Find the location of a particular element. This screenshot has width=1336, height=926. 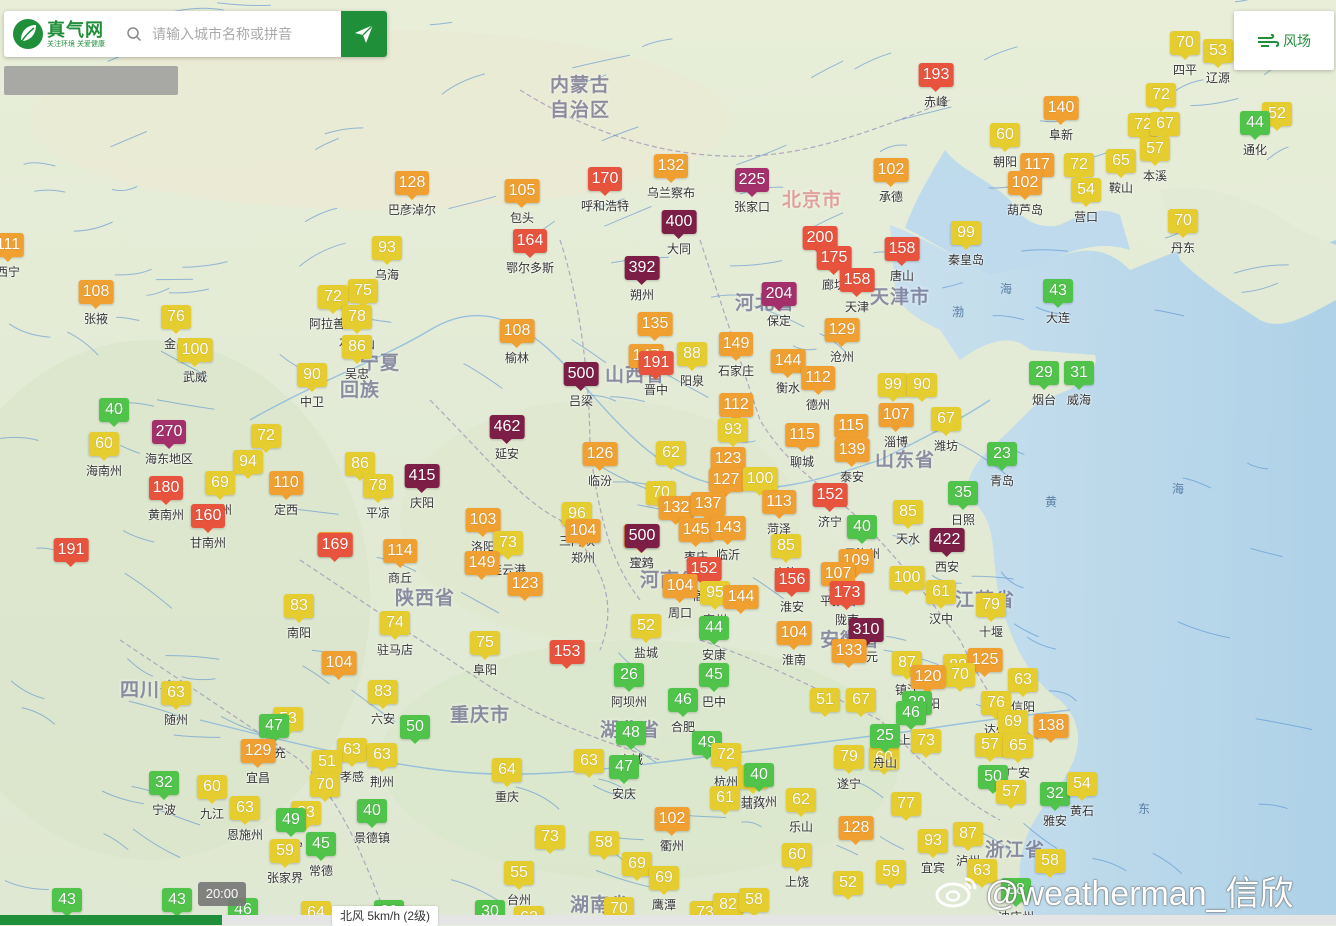

aqi-marker: 462延安 is located at coordinates (507, 438).